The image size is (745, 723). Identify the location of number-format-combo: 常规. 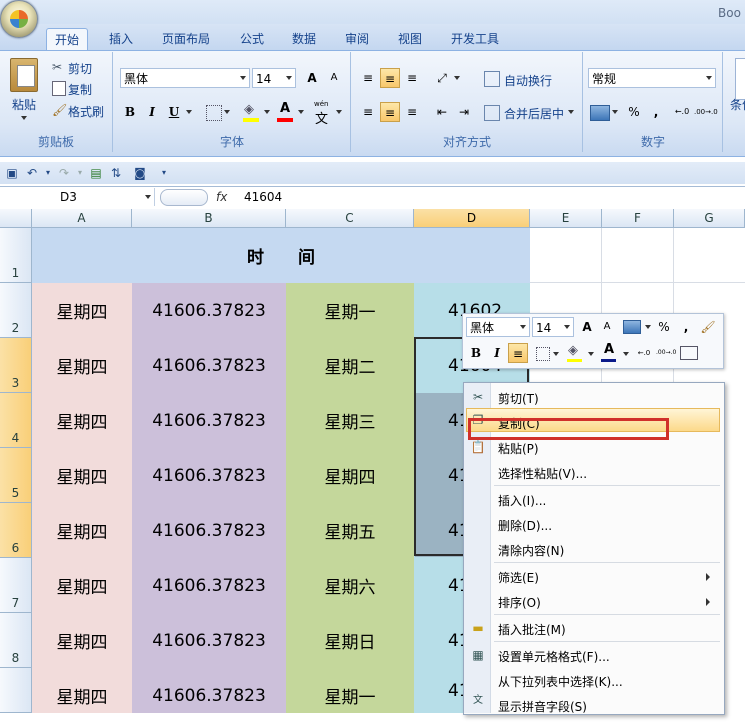
(652, 78).